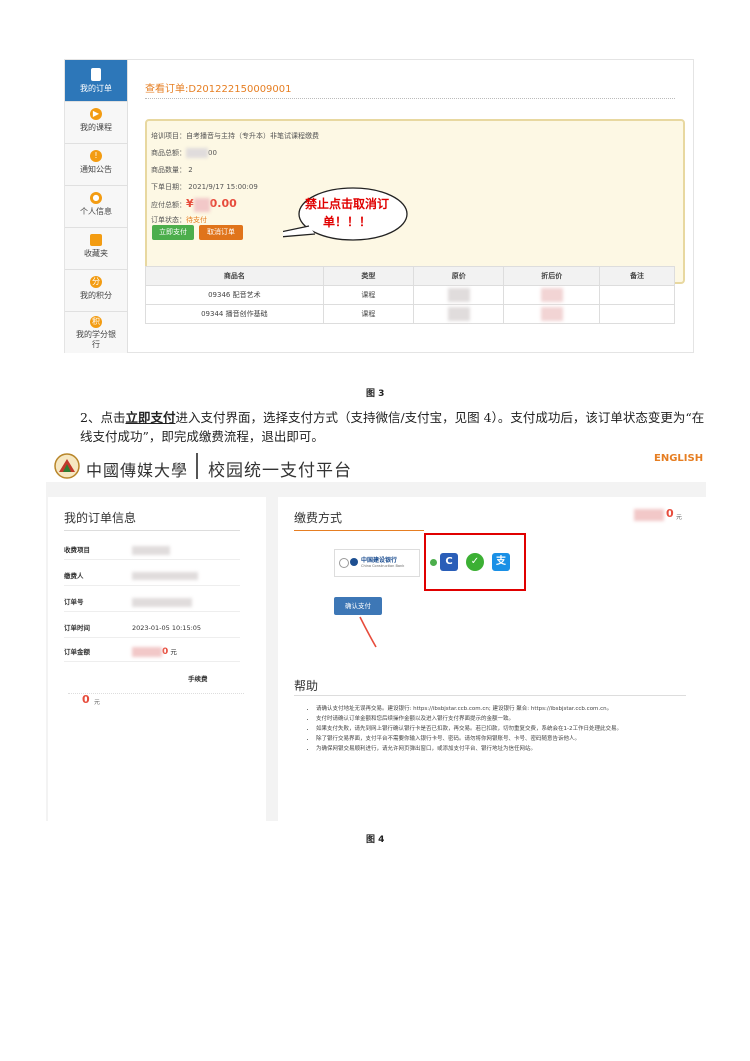 This screenshot has height=1061, width=750. I want to click on ccb-bank-option: 中国建设银行 China Construction Bank, so click(377, 563).